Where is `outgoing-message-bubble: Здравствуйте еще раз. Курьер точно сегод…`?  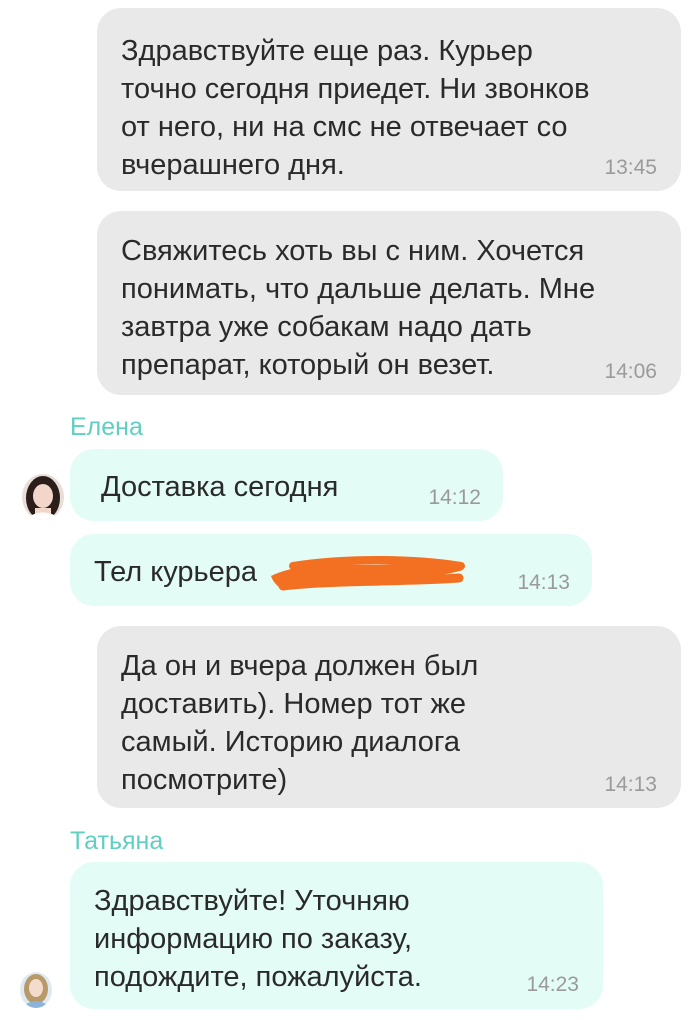
outgoing-message-bubble: Здравствуйте еще раз. Курьер точно сегод… is located at coordinates (389, 99).